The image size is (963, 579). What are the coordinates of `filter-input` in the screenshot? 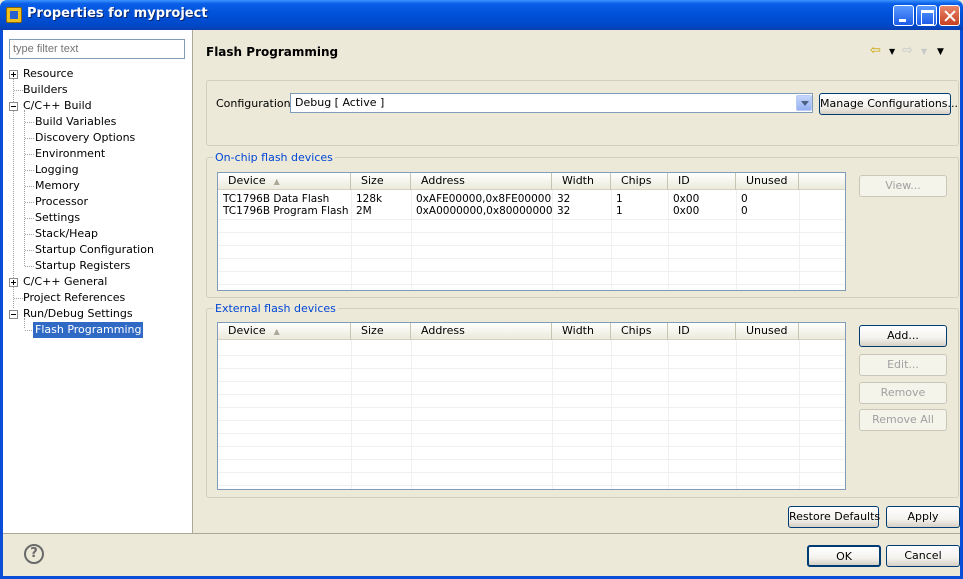 It's located at (97, 49).